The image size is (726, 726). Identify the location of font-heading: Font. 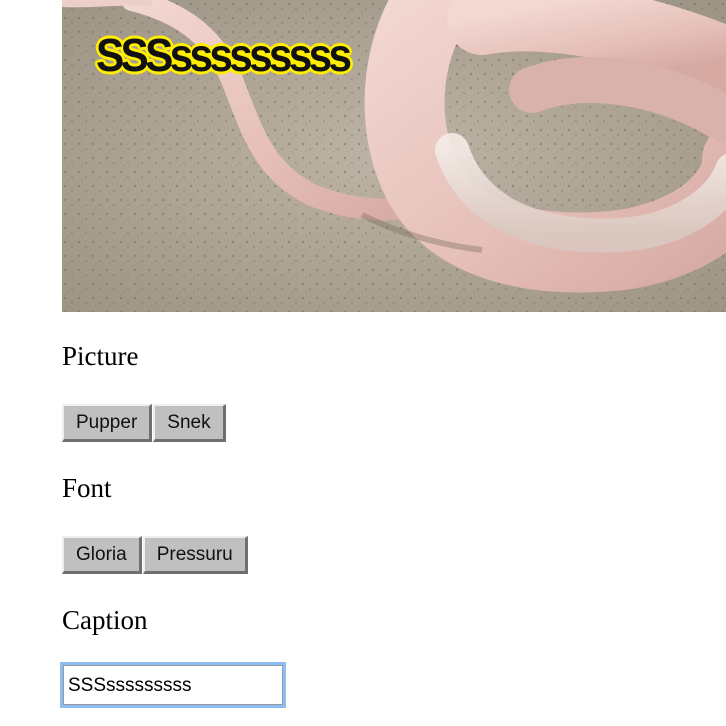
(87, 488).